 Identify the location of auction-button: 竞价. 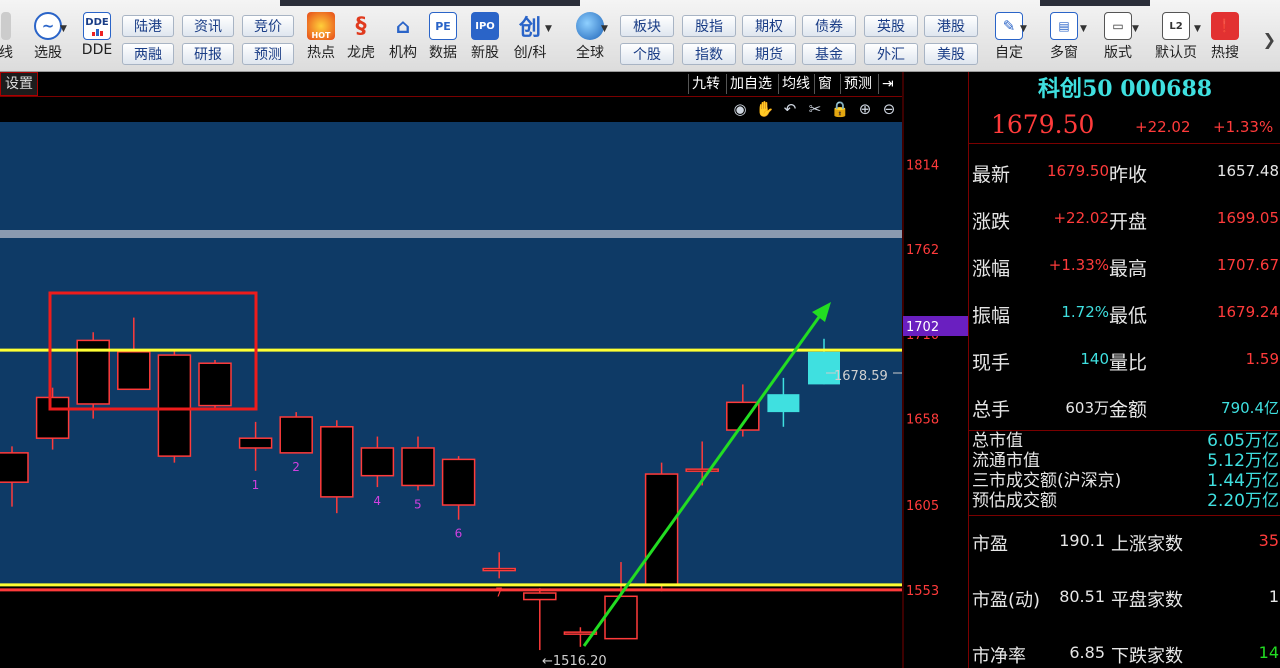
(268, 26).